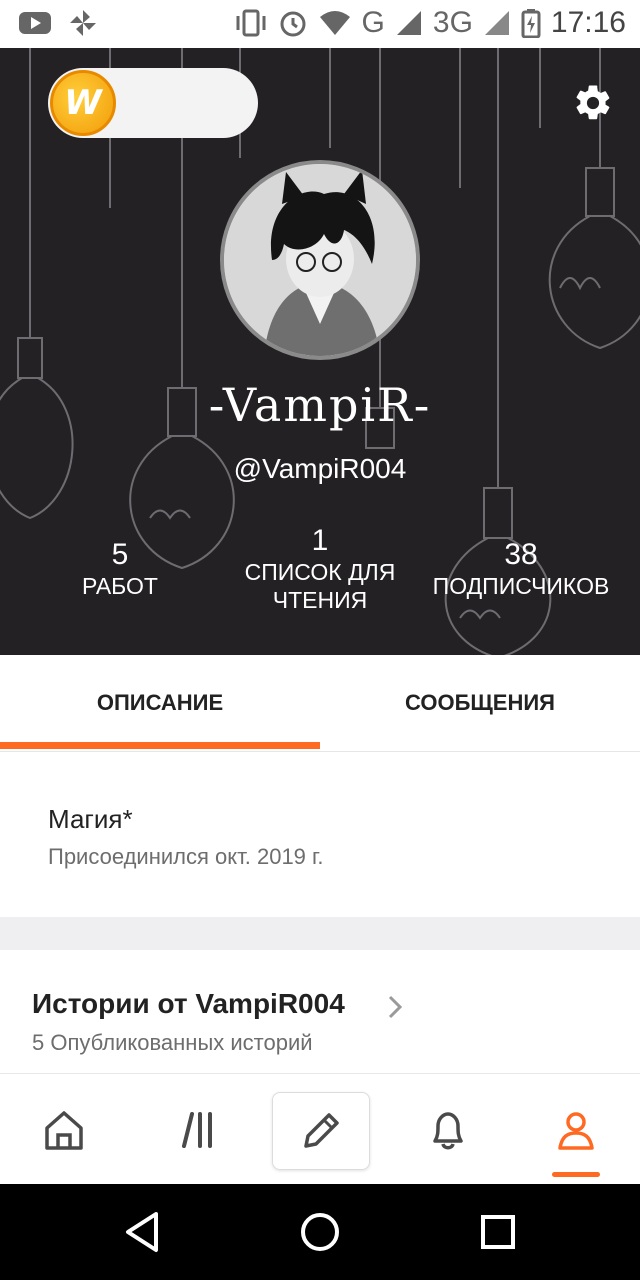  Describe the element at coordinates (452, 22) in the screenshot. I see `network-type-label: 3G` at that location.